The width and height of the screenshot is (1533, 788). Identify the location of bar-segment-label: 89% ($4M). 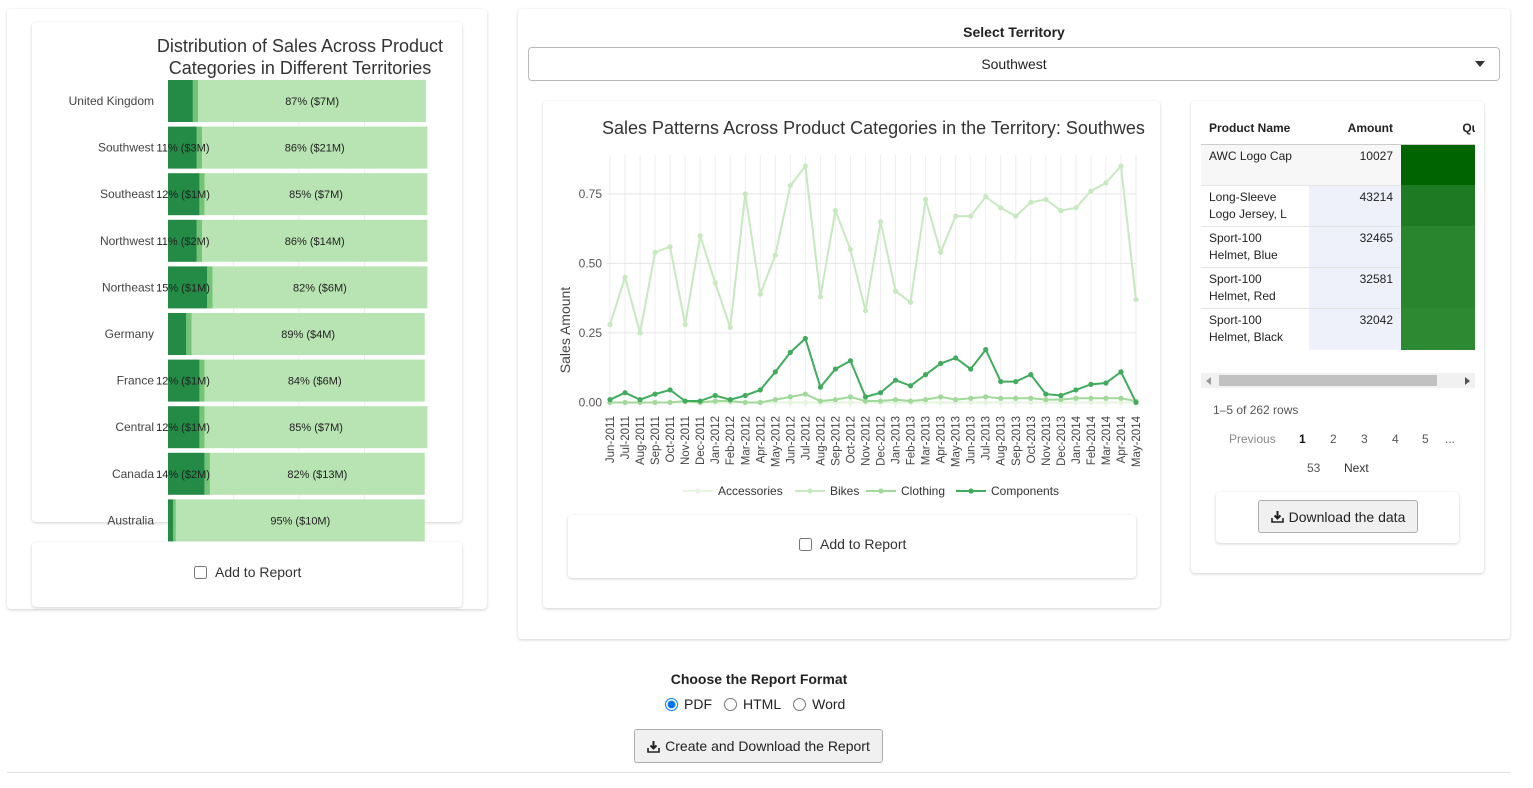
(308, 335).